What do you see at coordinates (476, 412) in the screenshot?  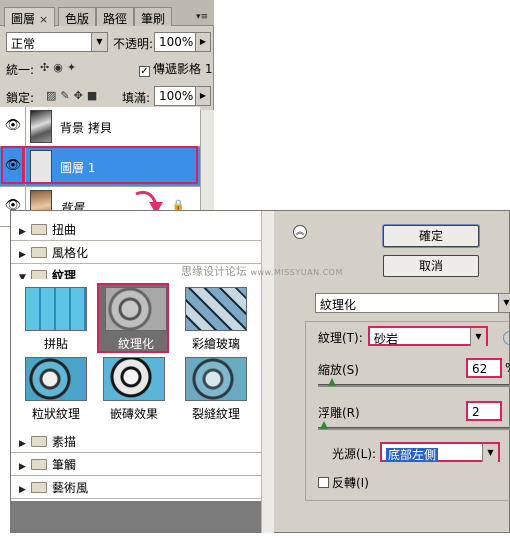 I see `relief-value: 2` at bounding box center [476, 412].